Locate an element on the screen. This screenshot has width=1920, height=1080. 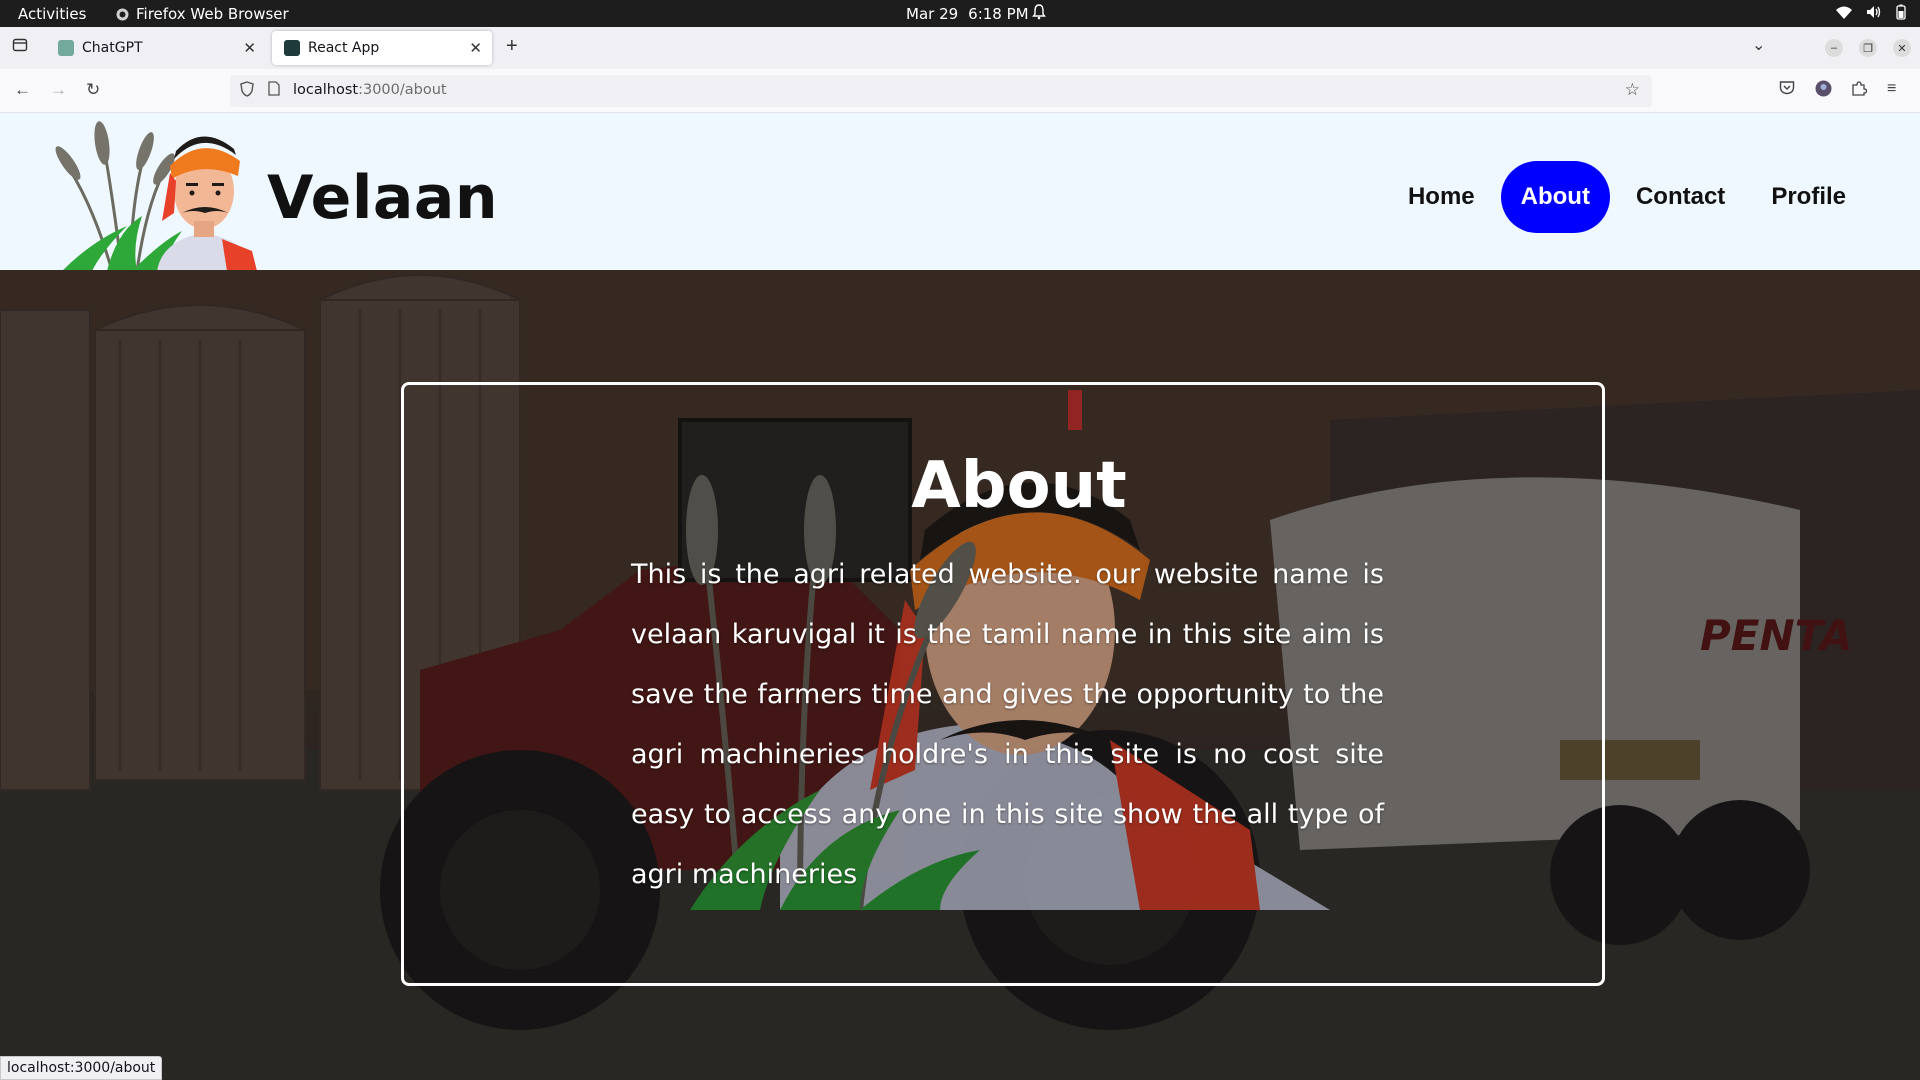
firefox-view-icon is located at coordinates (20, 47).